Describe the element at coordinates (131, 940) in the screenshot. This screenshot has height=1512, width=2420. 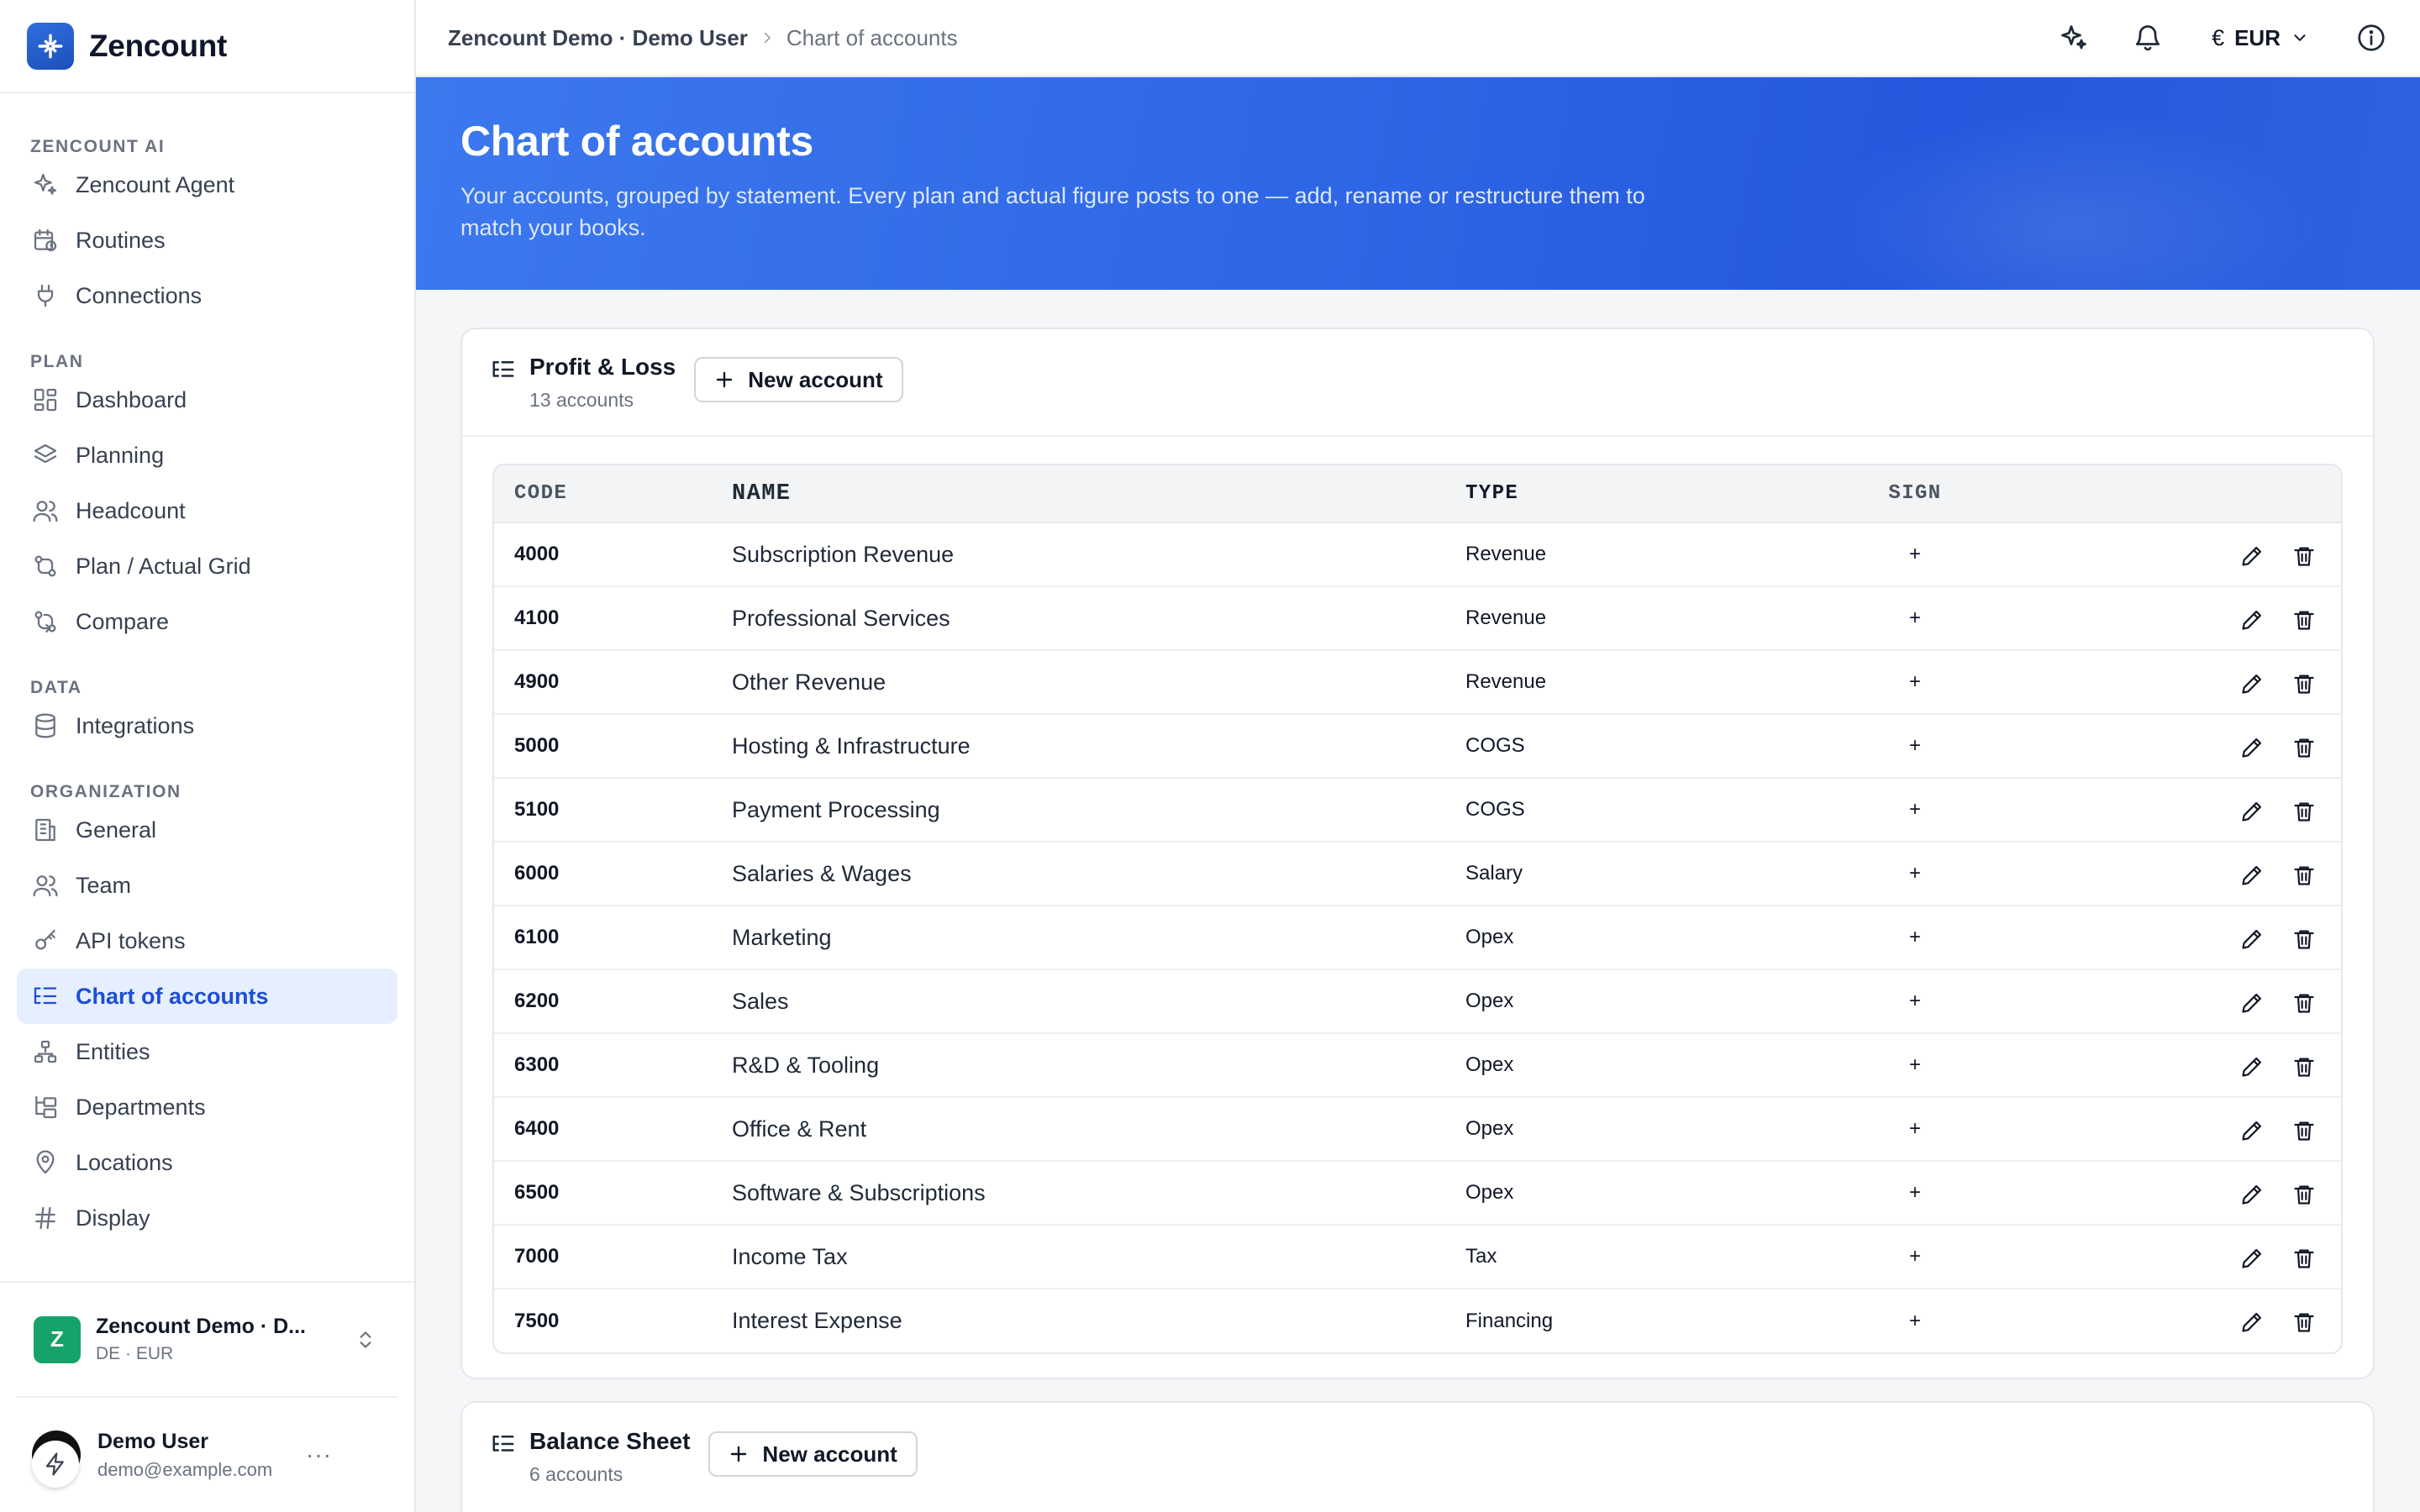
I see `sidebar-item-label: API tokens` at that location.